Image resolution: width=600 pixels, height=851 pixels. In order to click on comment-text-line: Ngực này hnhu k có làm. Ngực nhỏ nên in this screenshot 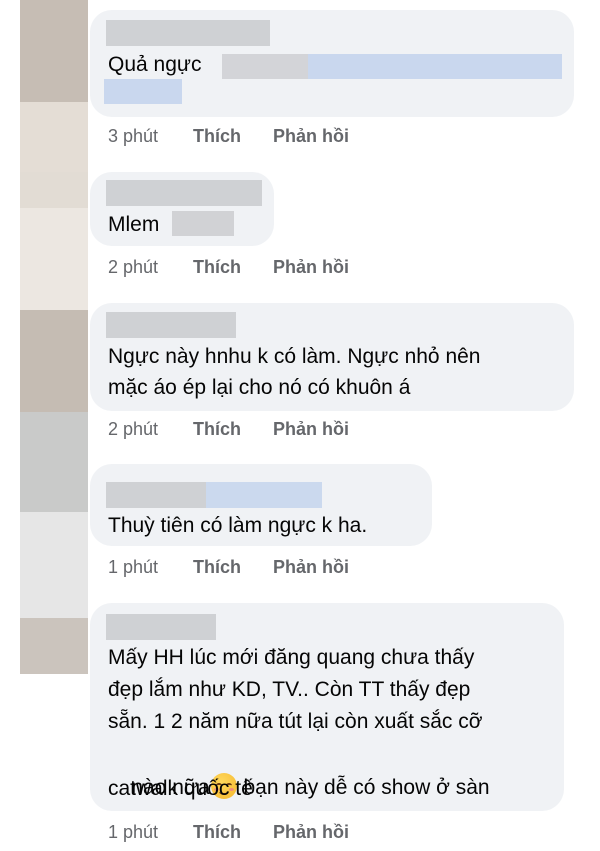, I will do `click(294, 356)`.